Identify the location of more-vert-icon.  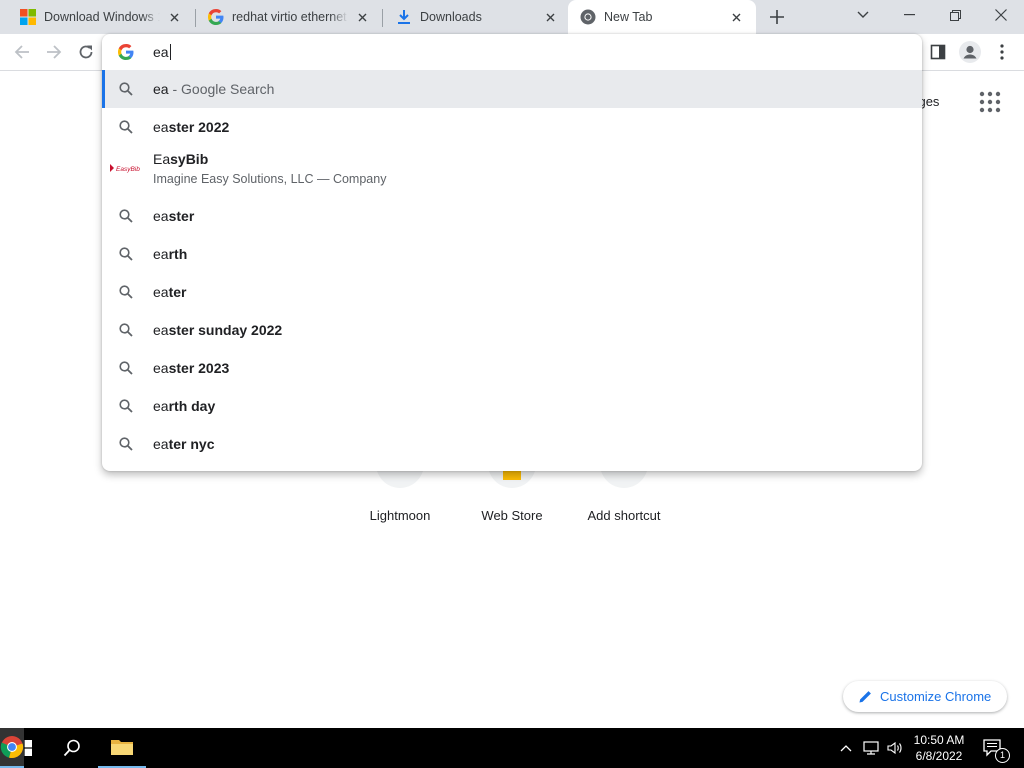
(1002, 52).